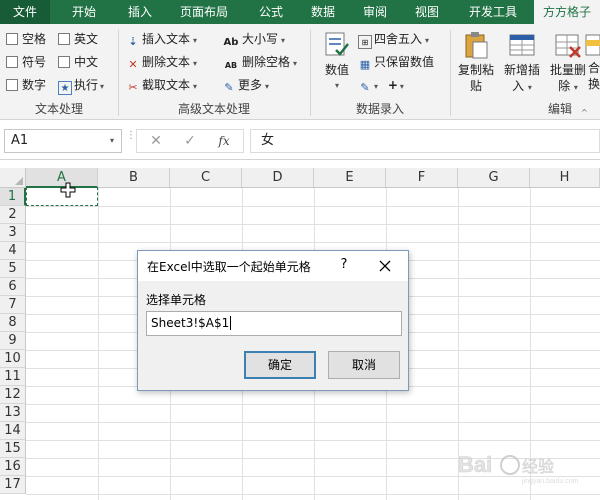 The height and width of the screenshot is (500, 600). What do you see at coordinates (280, 365) in the screenshot?
I see `ok-button: 确定` at bounding box center [280, 365].